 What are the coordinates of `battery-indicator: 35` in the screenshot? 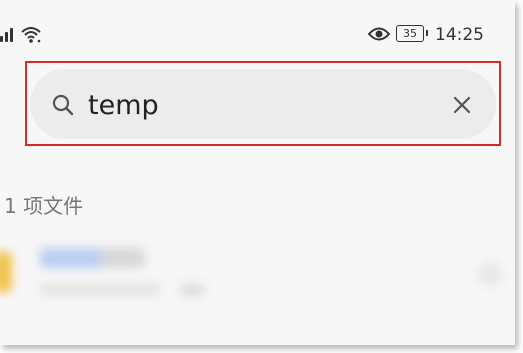 It's located at (412, 33).